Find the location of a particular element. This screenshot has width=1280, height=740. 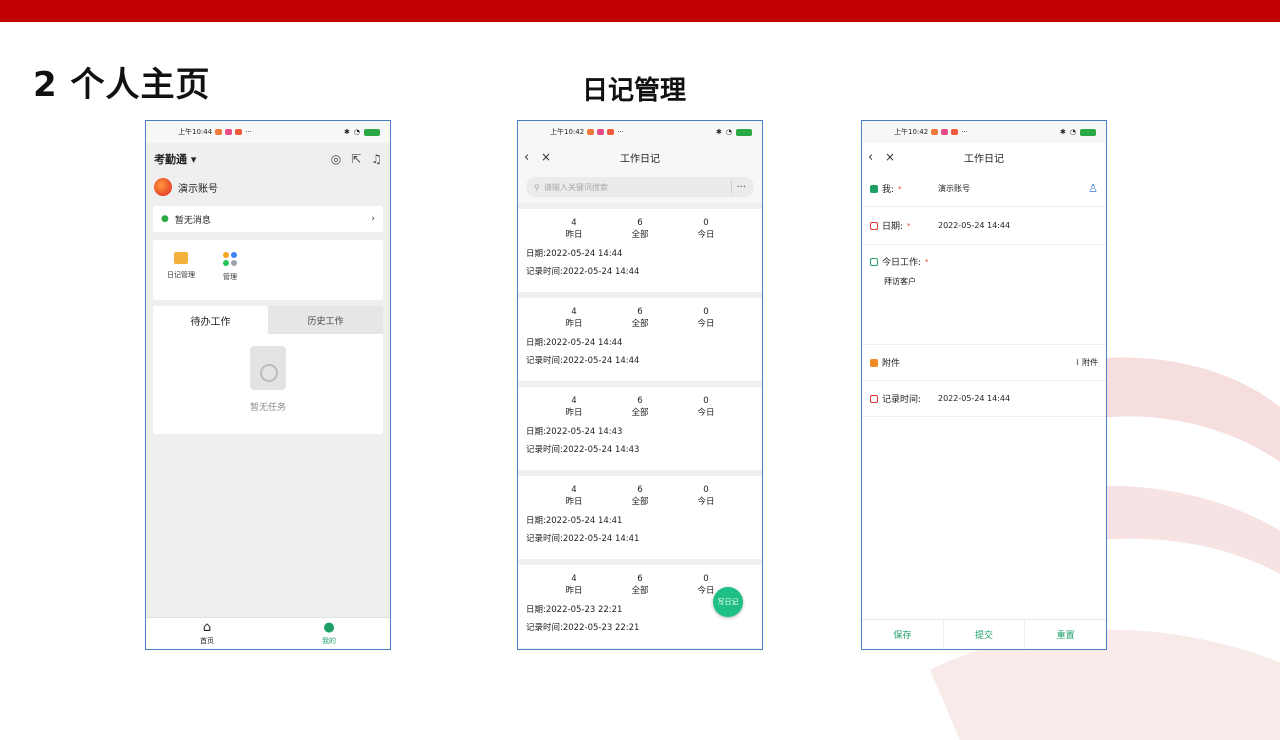

reset-button: 重置 is located at coordinates (1065, 634).